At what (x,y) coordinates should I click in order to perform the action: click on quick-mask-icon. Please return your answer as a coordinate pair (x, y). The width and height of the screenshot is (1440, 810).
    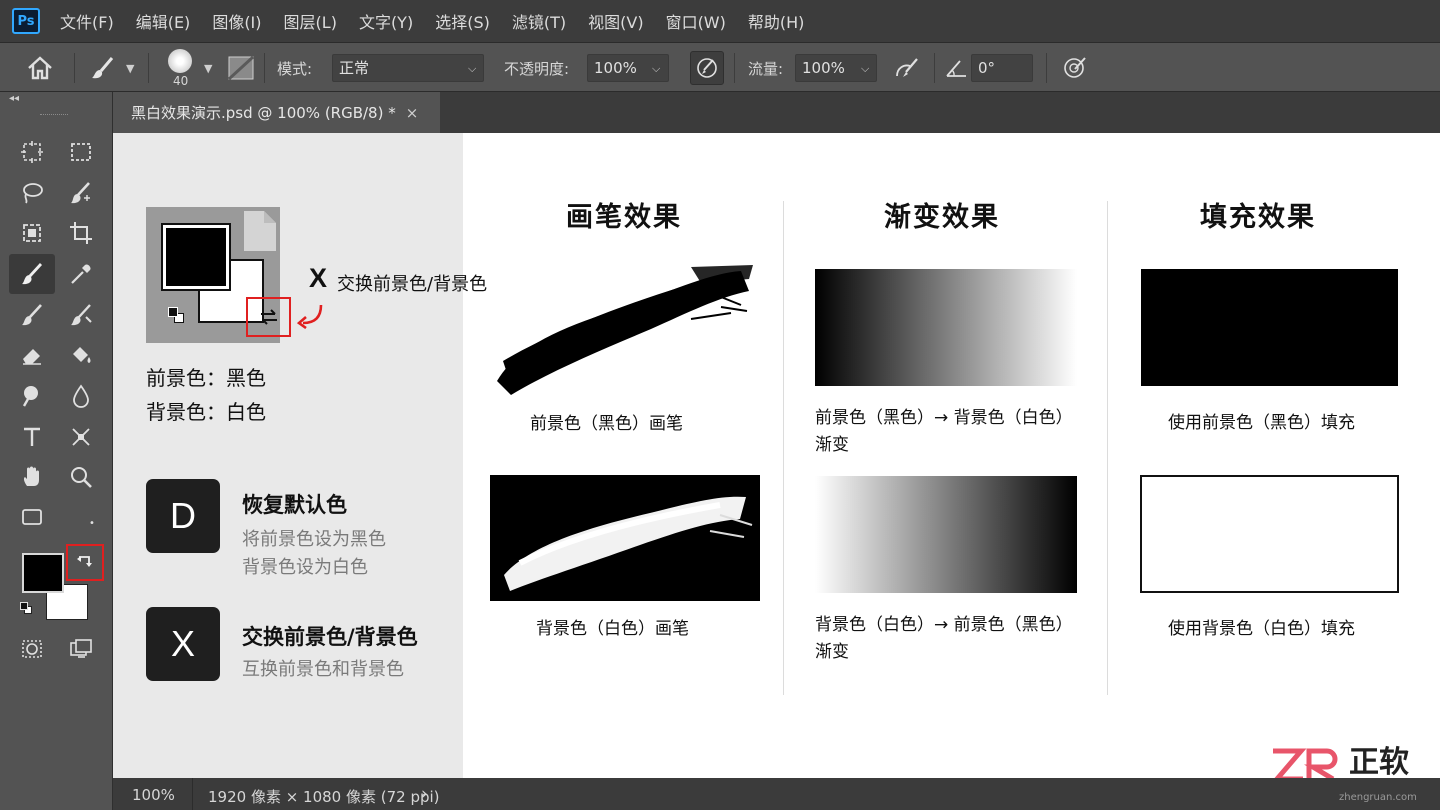
    Looking at the image, I should click on (32, 649).